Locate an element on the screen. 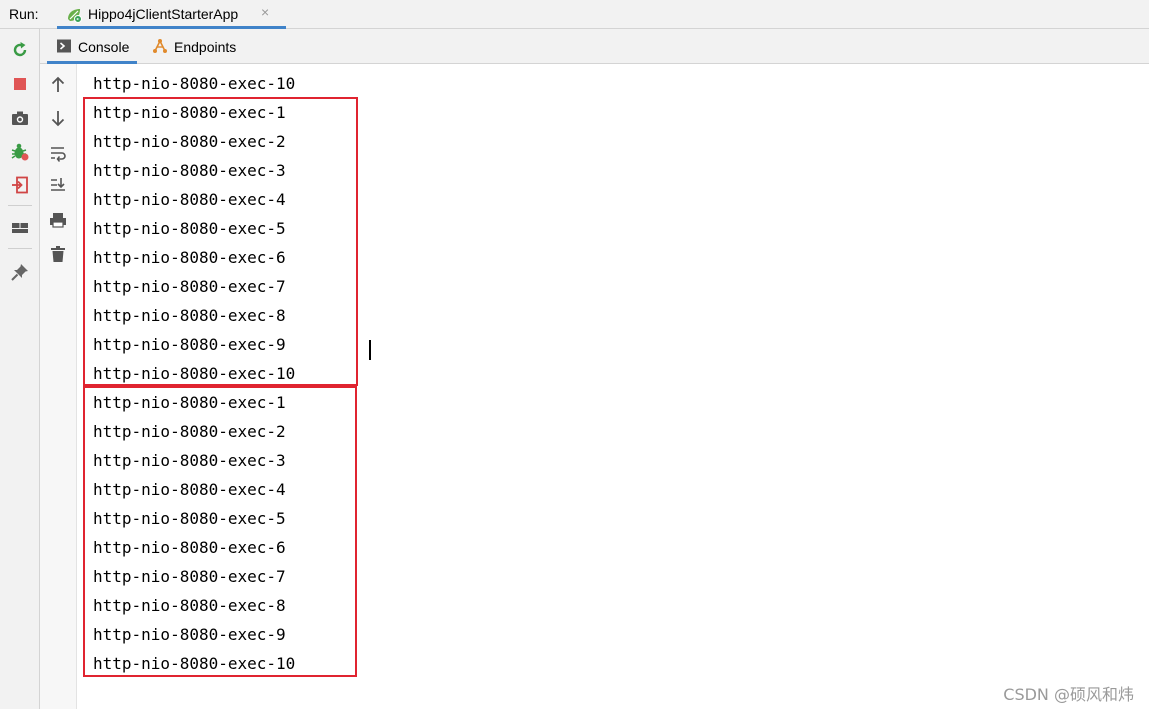 The image size is (1149, 709). close-icon: × is located at coordinates (265, 12).